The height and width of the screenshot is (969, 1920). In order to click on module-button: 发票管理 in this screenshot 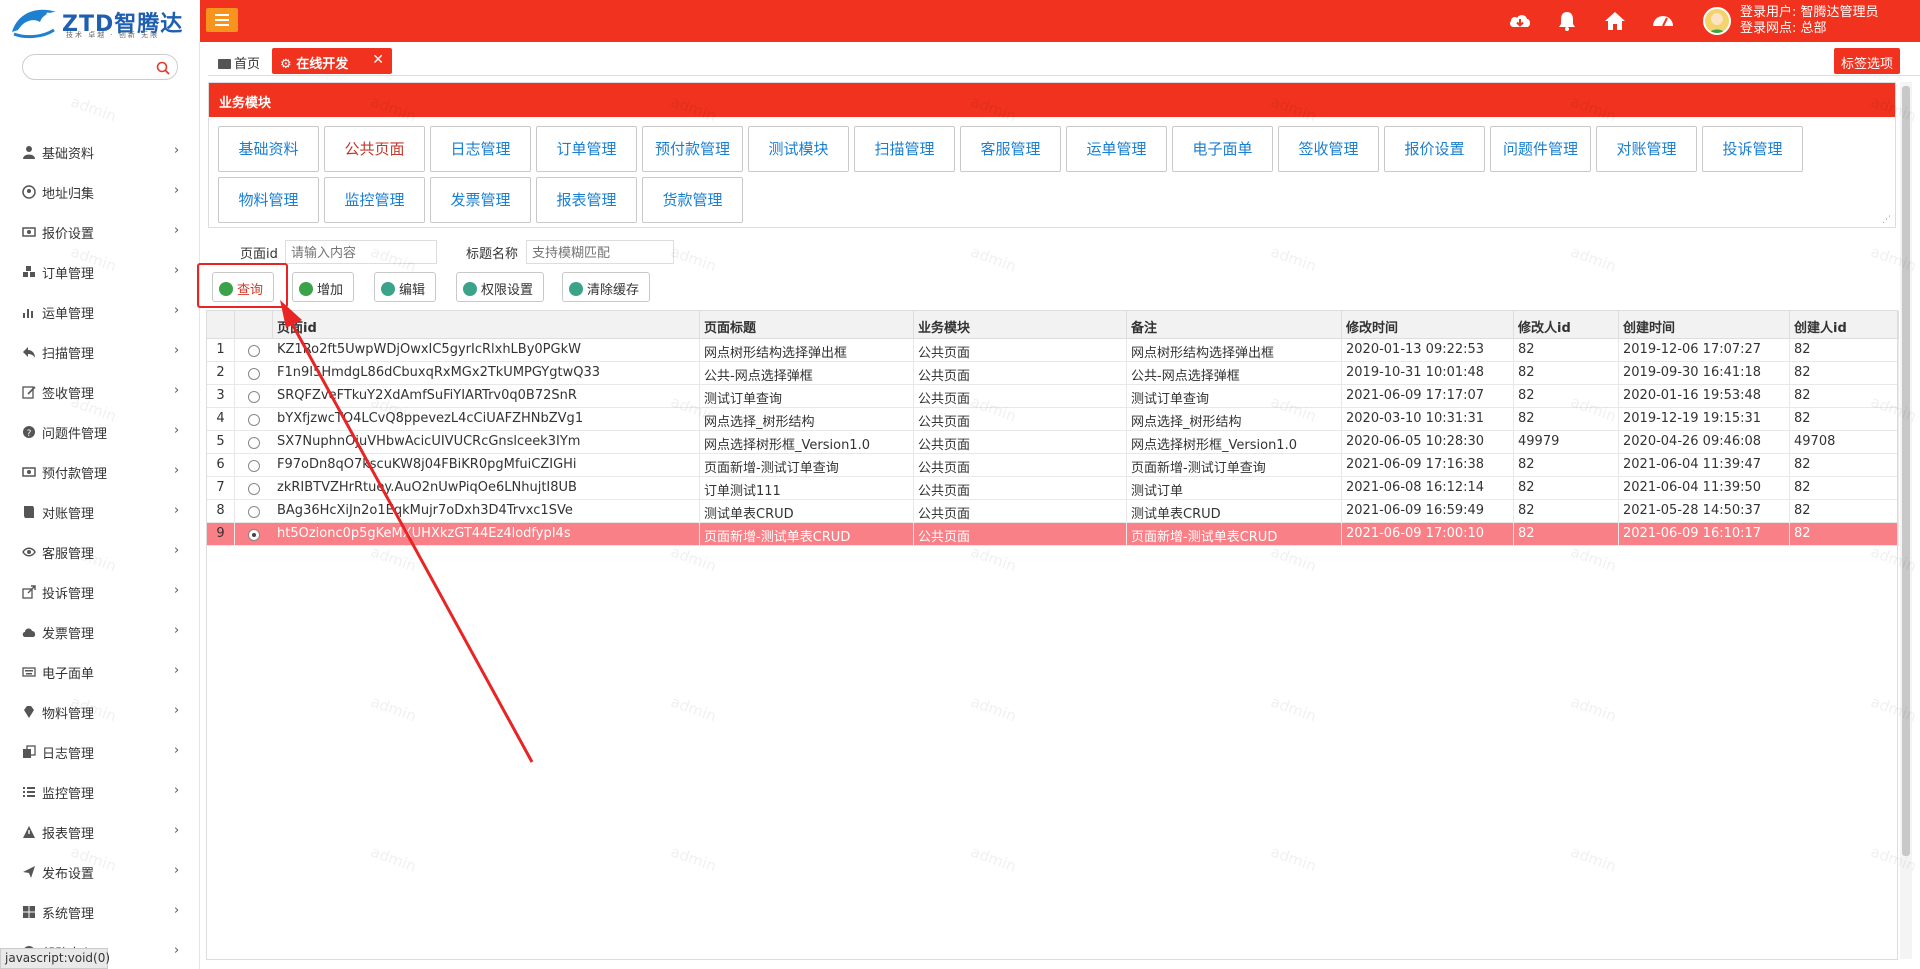, I will do `click(480, 200)`.